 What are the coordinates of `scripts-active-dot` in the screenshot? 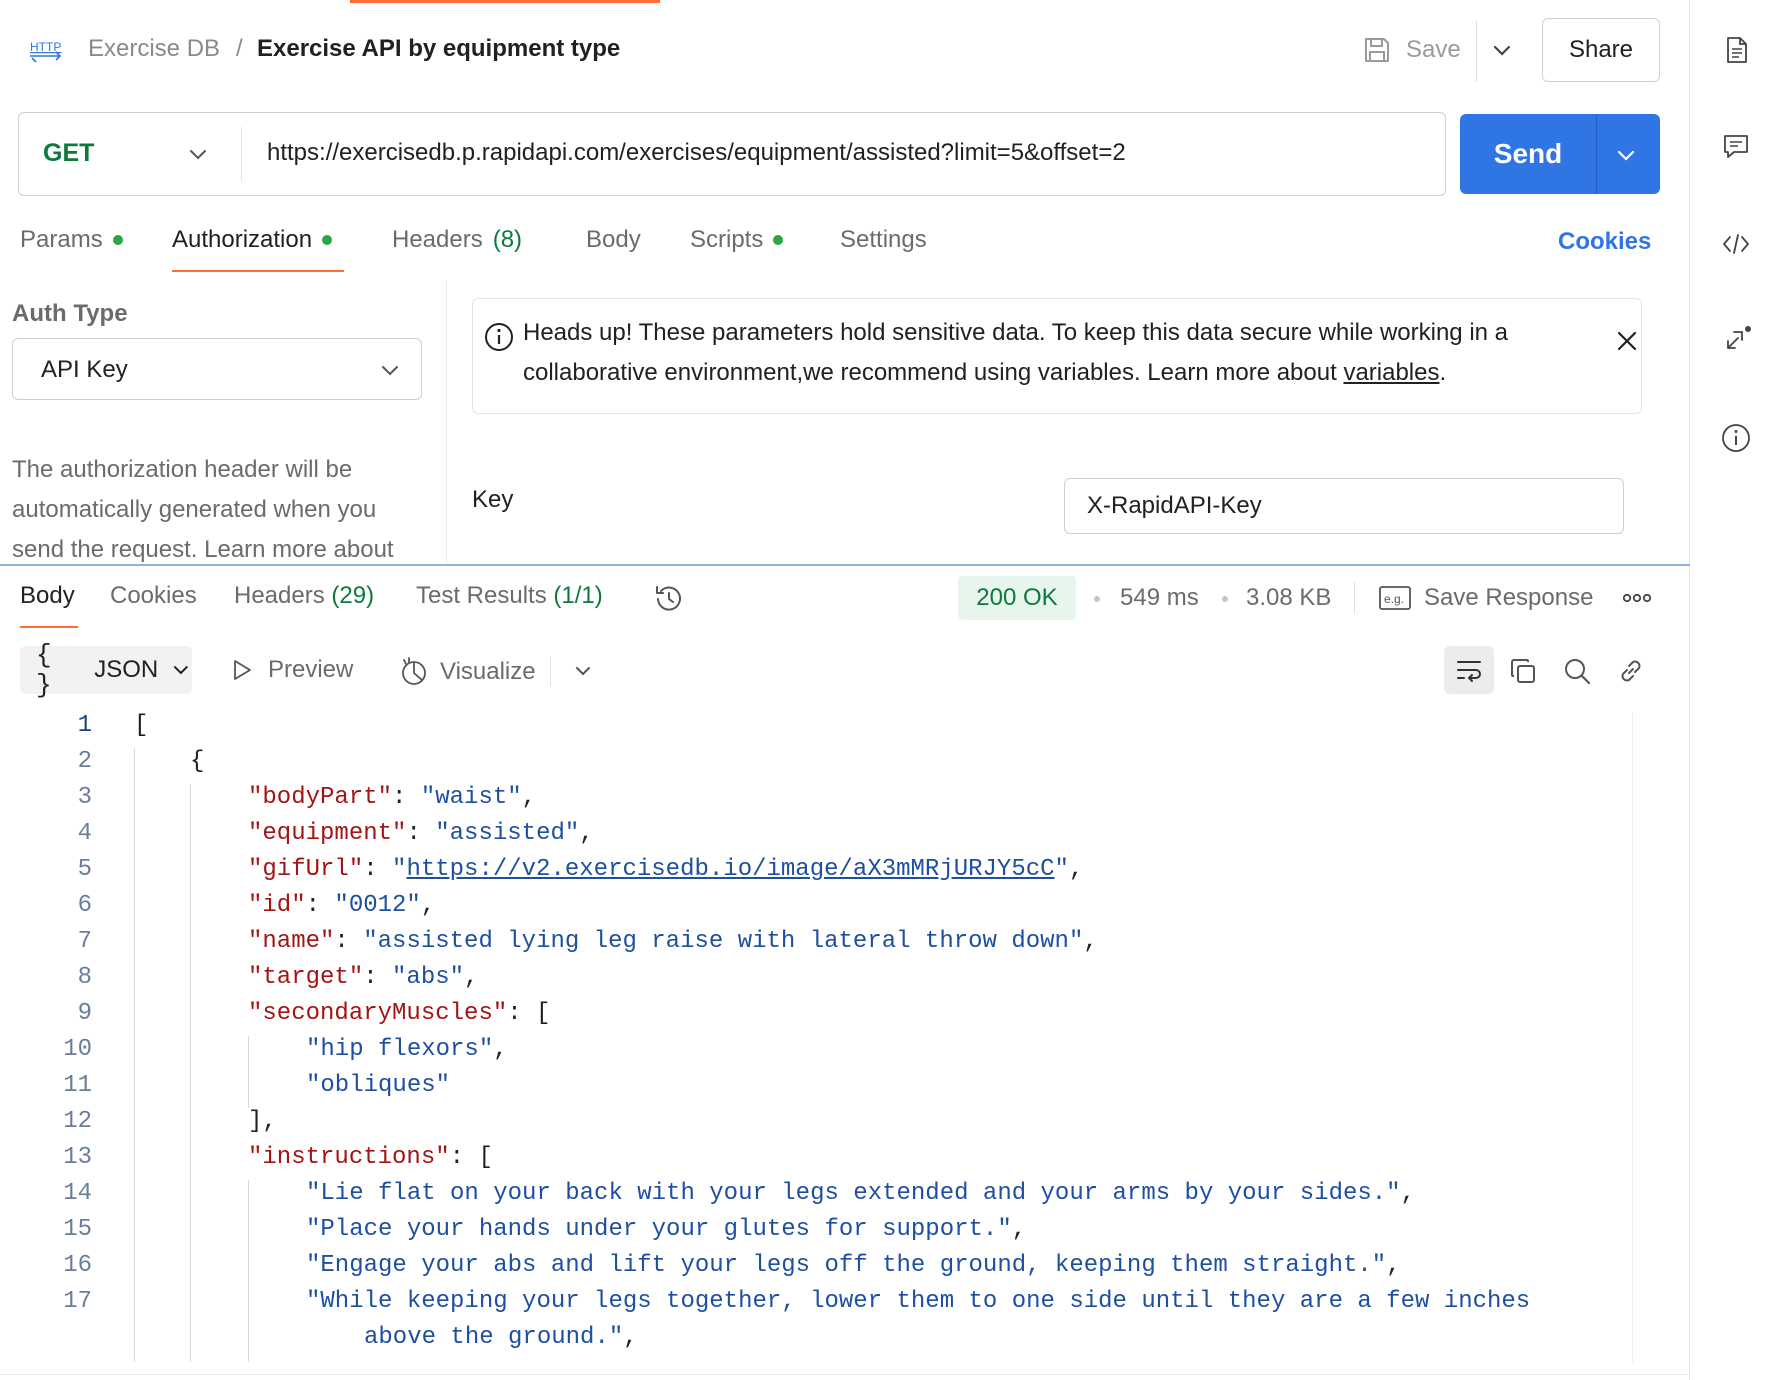 It's located at (778, 240).